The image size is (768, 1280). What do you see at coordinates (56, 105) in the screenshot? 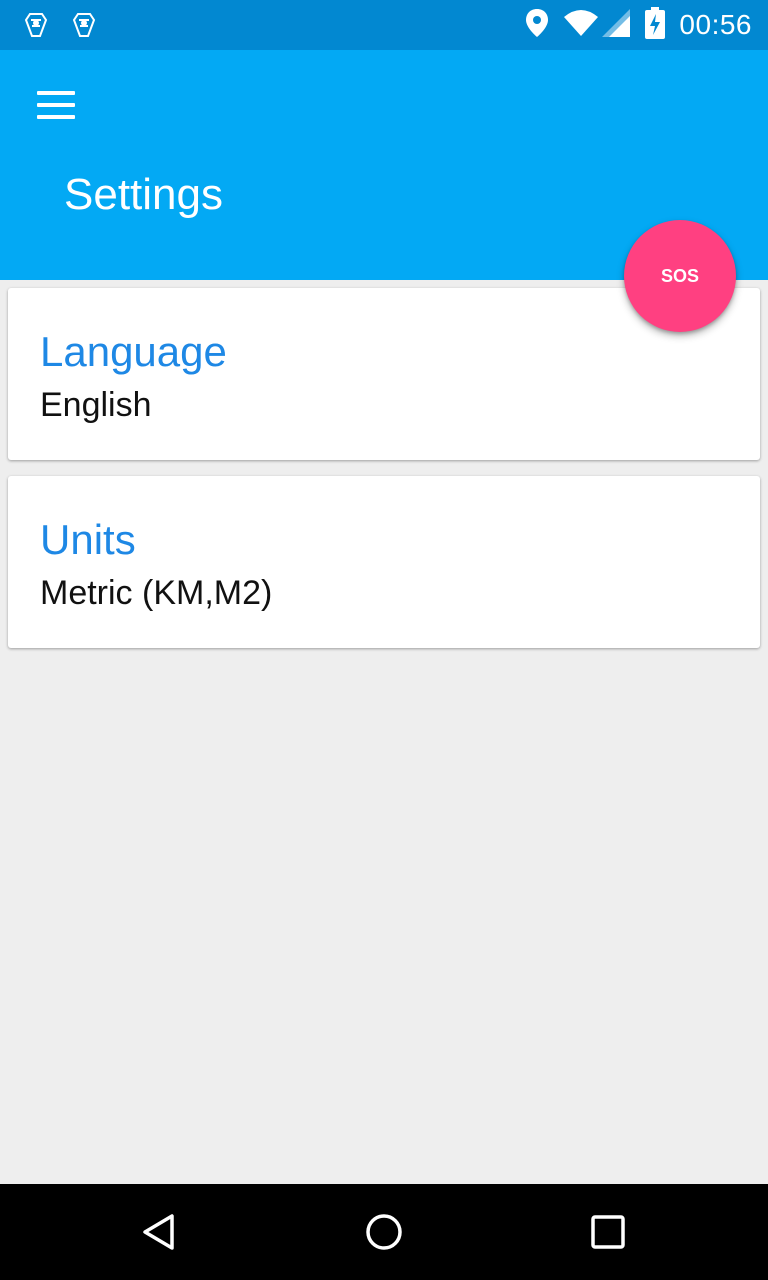
I see `hamburger-menu-icon` at bounding box center [56, 105].